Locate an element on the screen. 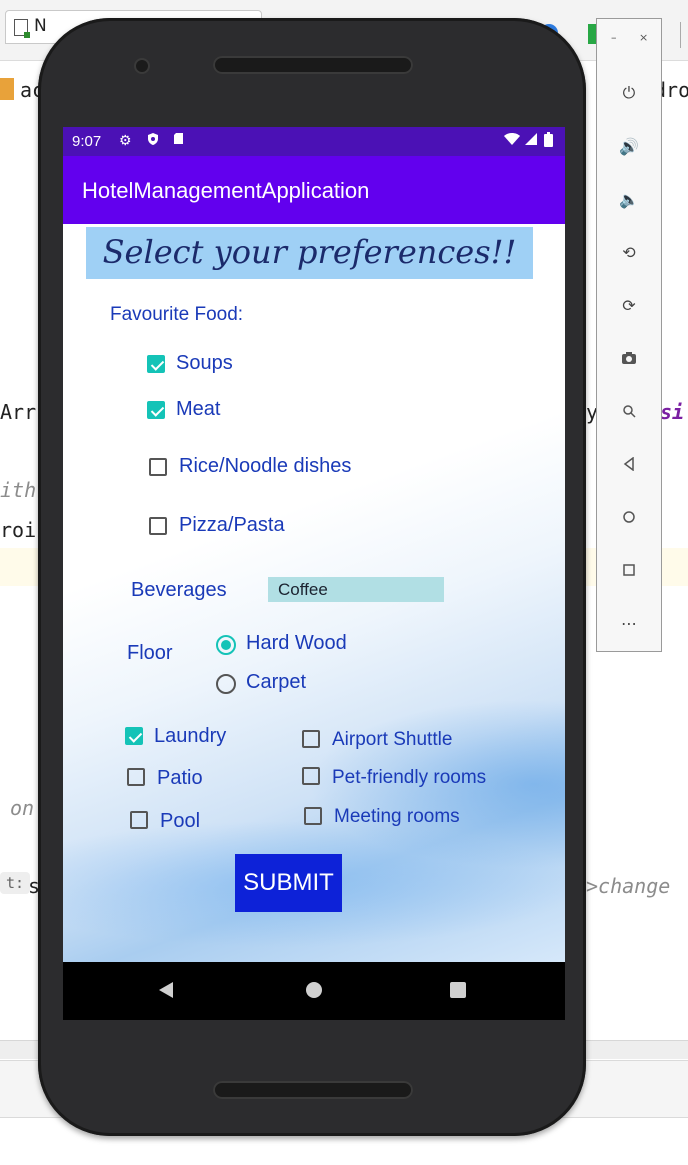  ide-separator is located at coordinates (680, 35).